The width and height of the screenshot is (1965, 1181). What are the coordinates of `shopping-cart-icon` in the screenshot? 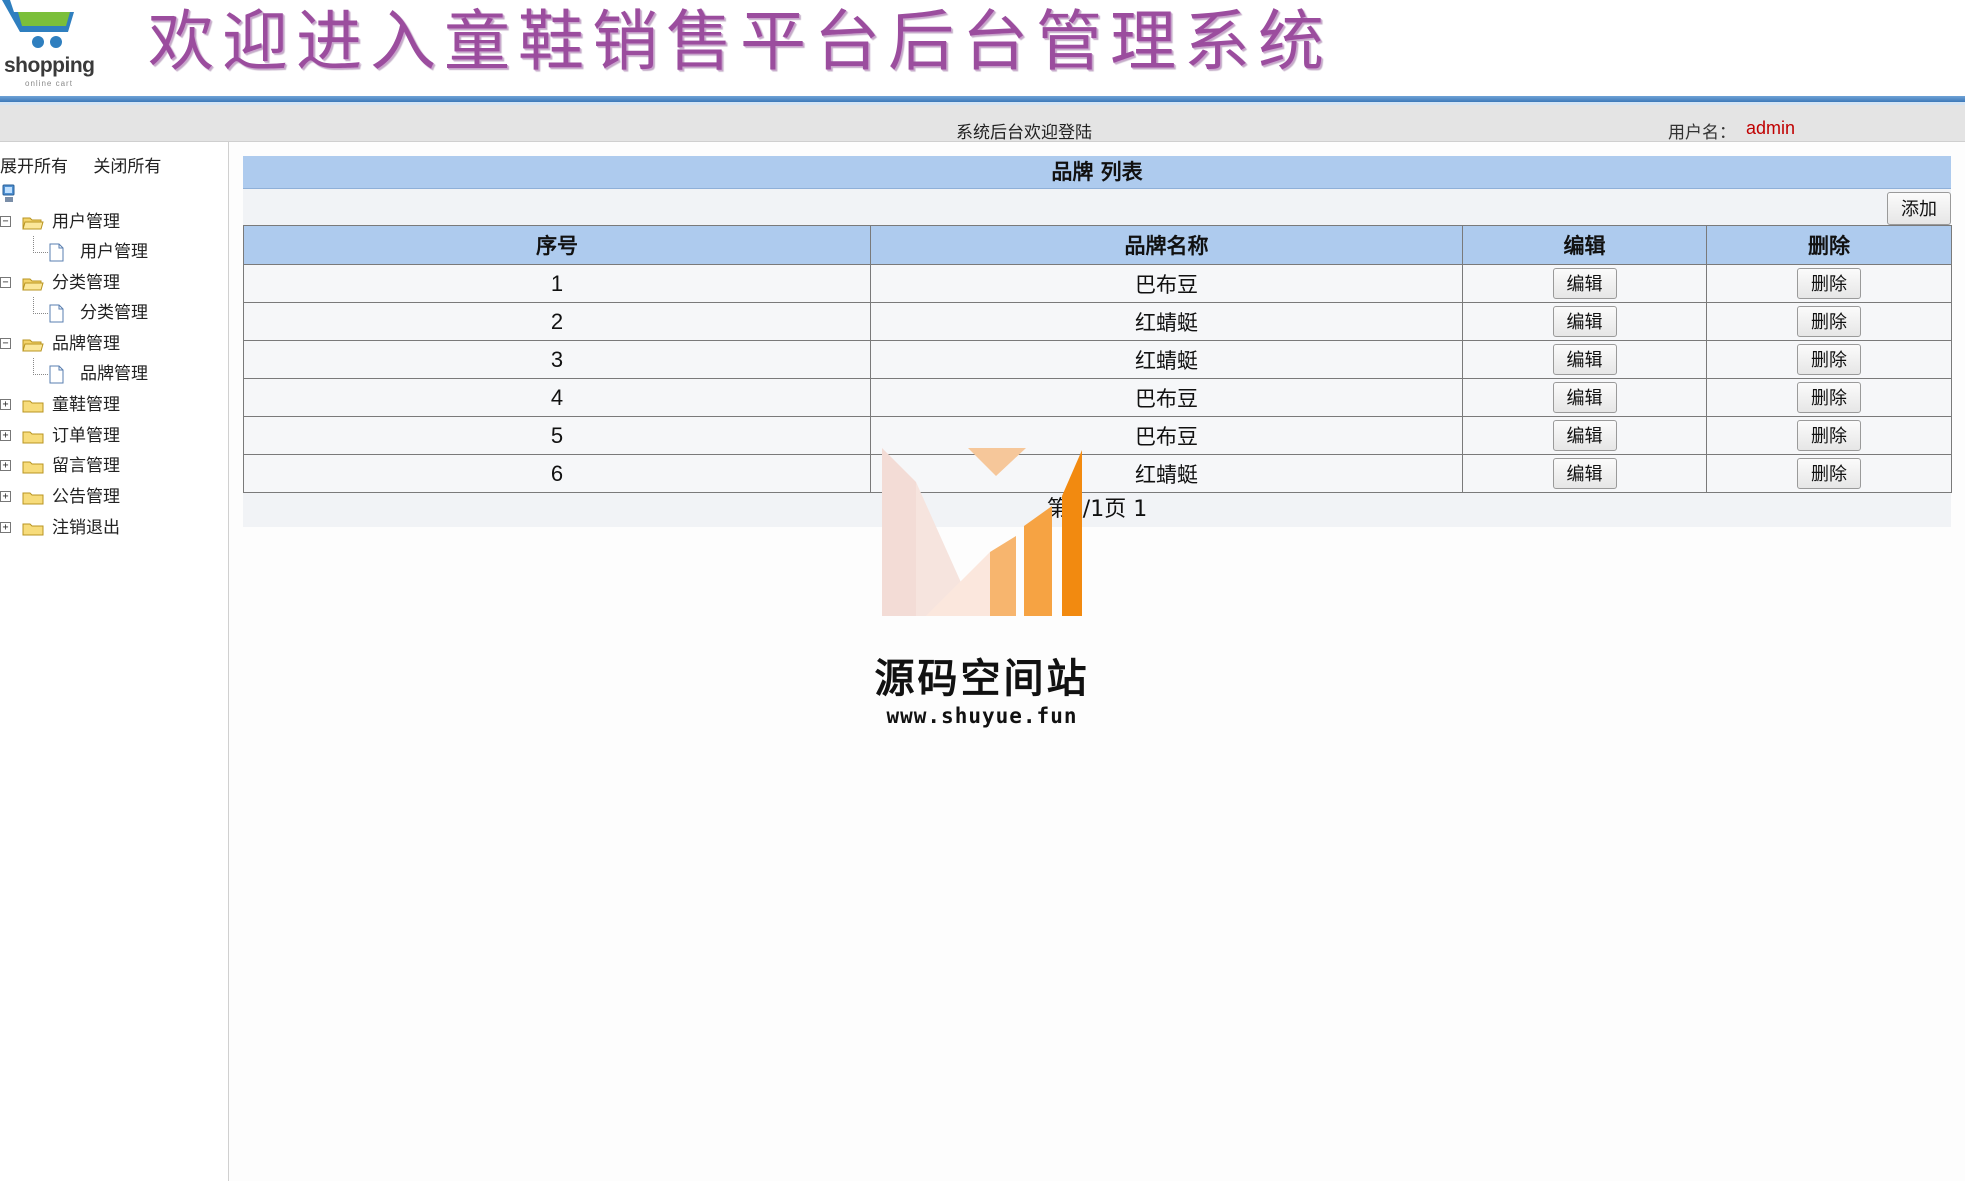 It's located at (38, 24).